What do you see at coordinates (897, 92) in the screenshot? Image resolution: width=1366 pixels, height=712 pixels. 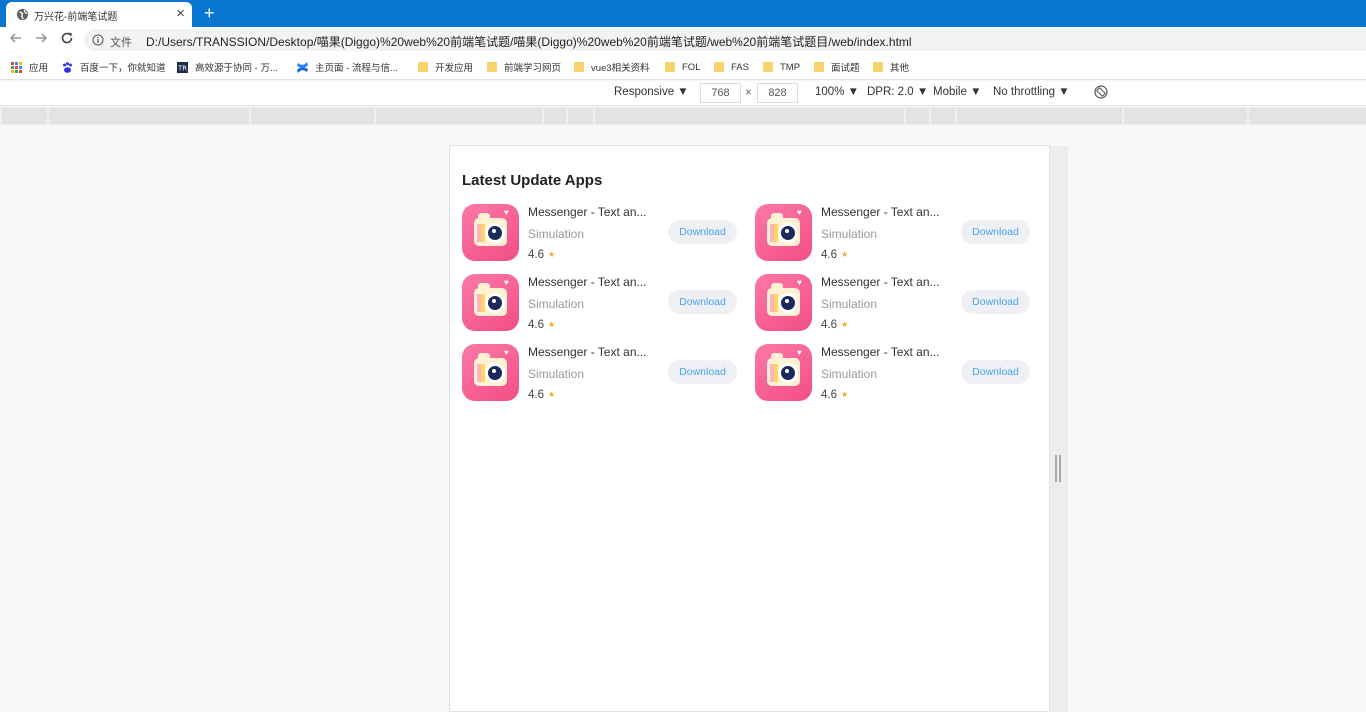 I see `dpr-select: DPR: 2.0 ▼` at bounding box center [897, 92].